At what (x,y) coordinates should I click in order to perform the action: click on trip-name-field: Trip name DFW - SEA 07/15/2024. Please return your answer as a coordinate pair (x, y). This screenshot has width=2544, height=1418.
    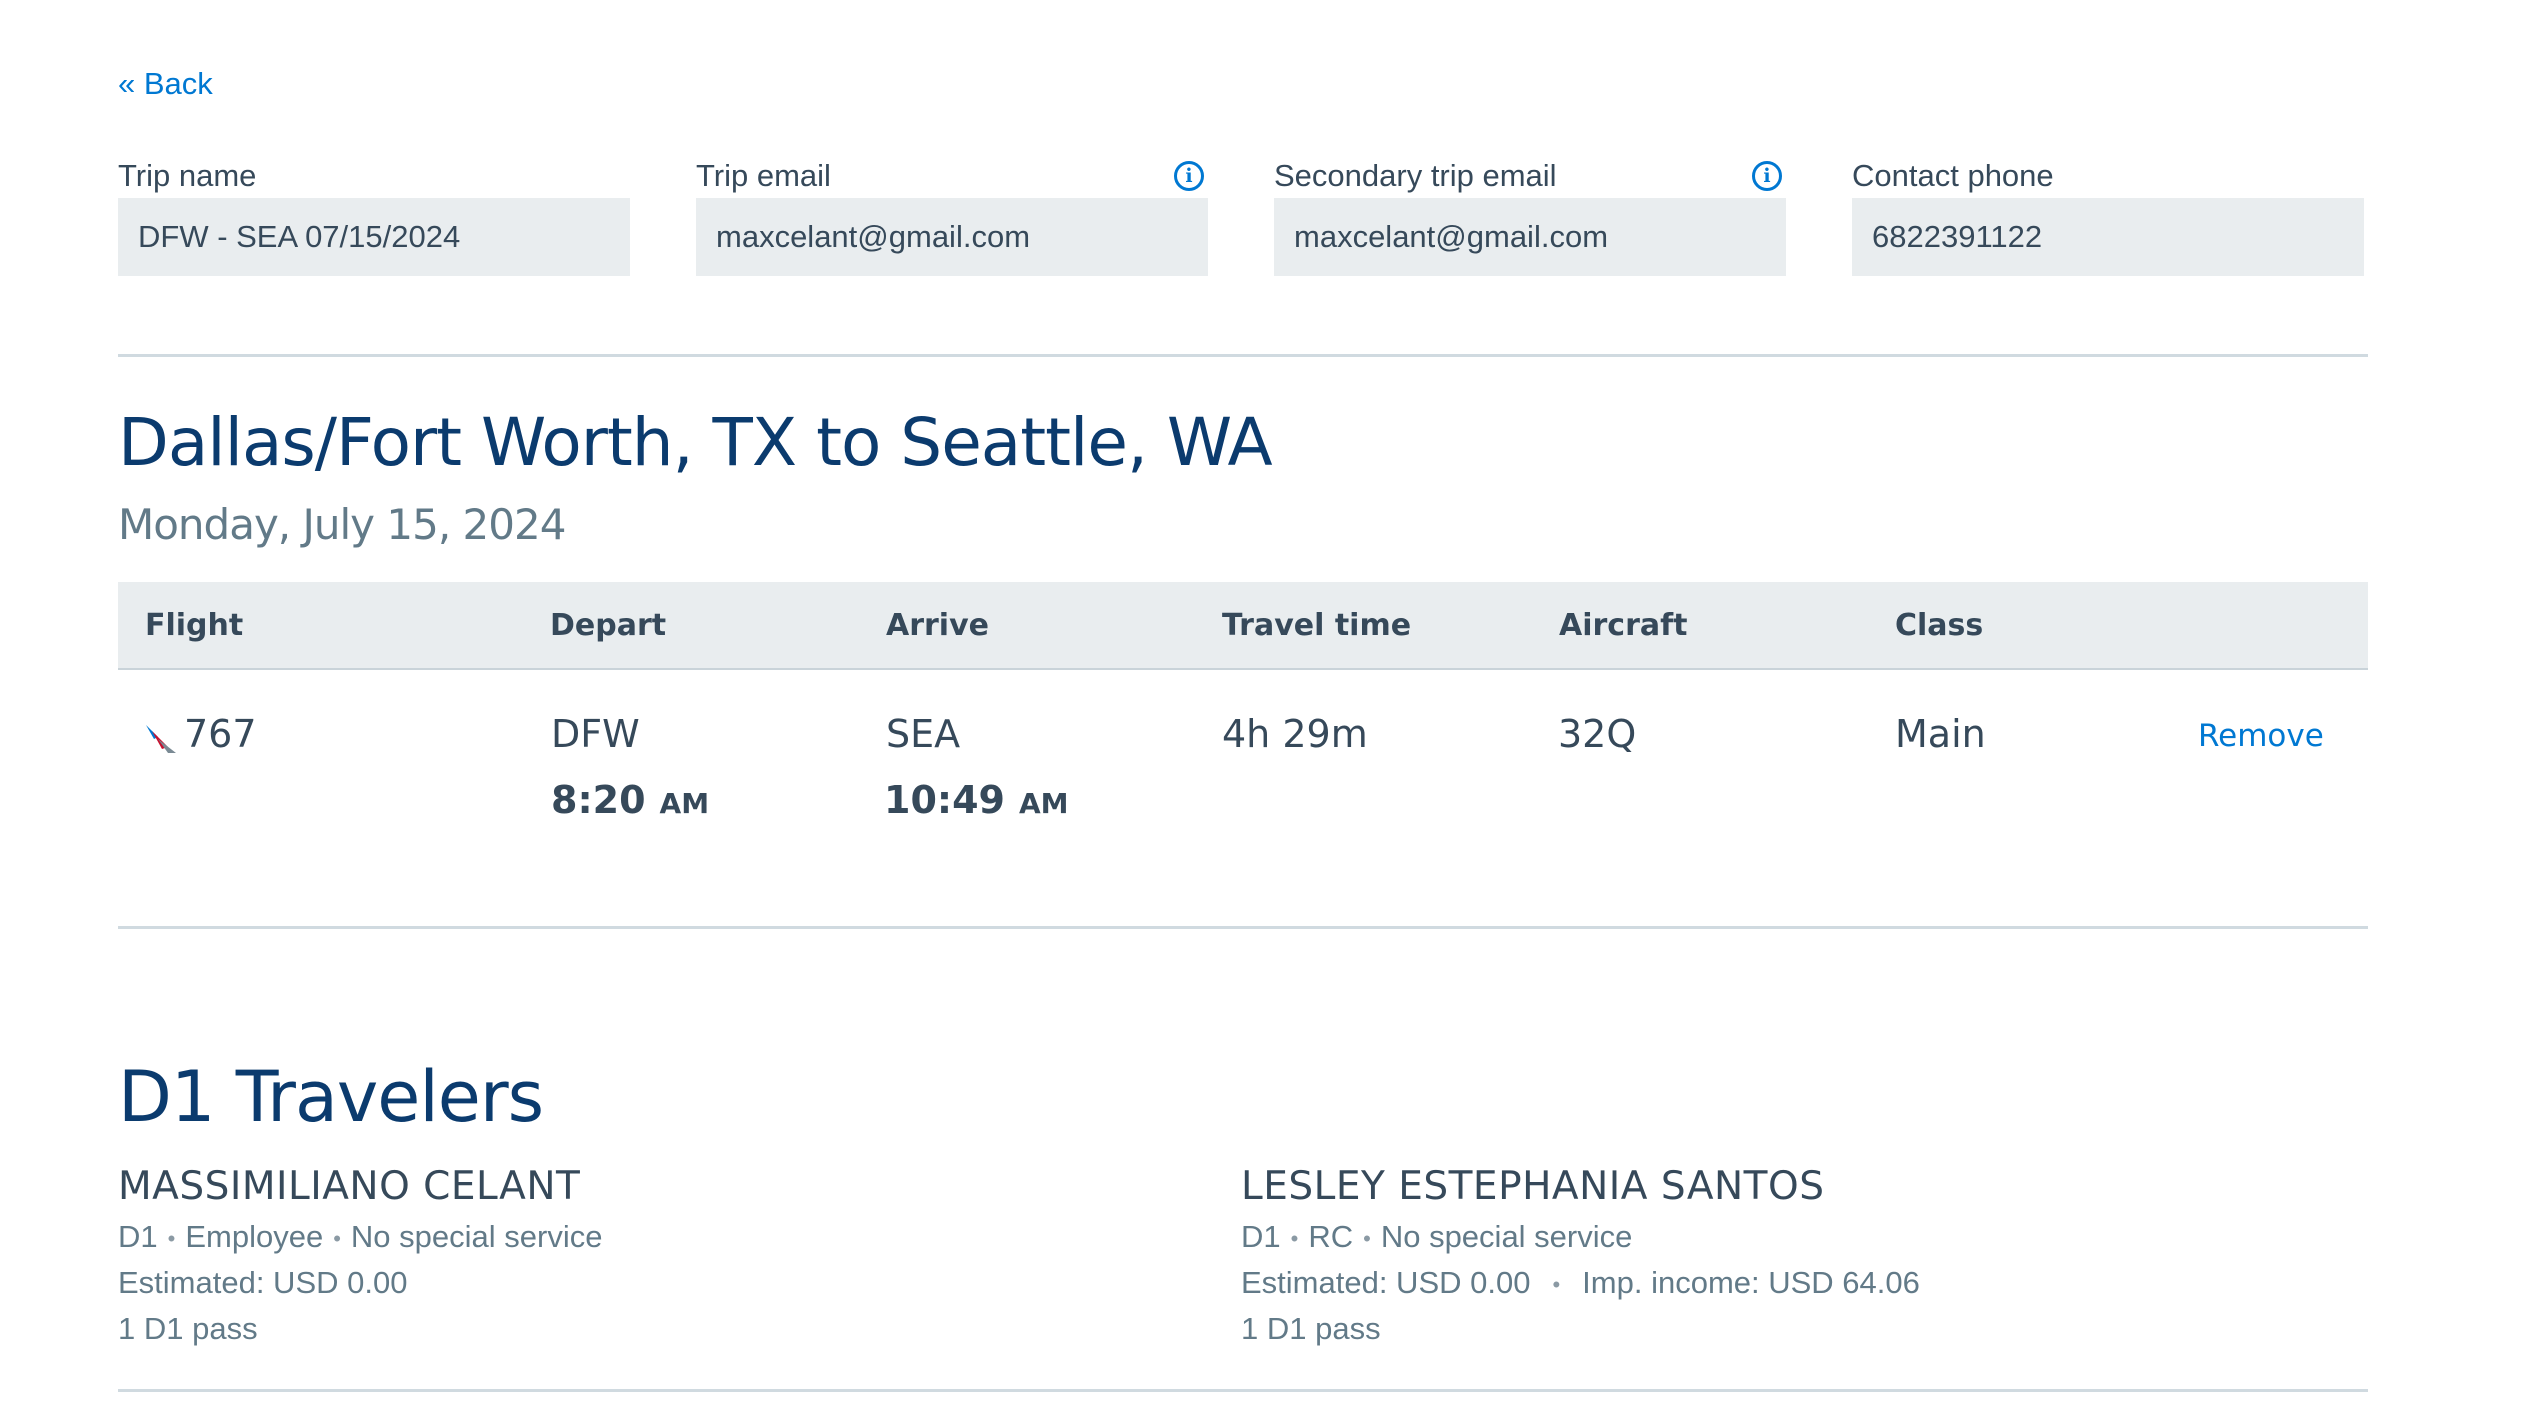
    Looking at the image, I should click on (374, 215).